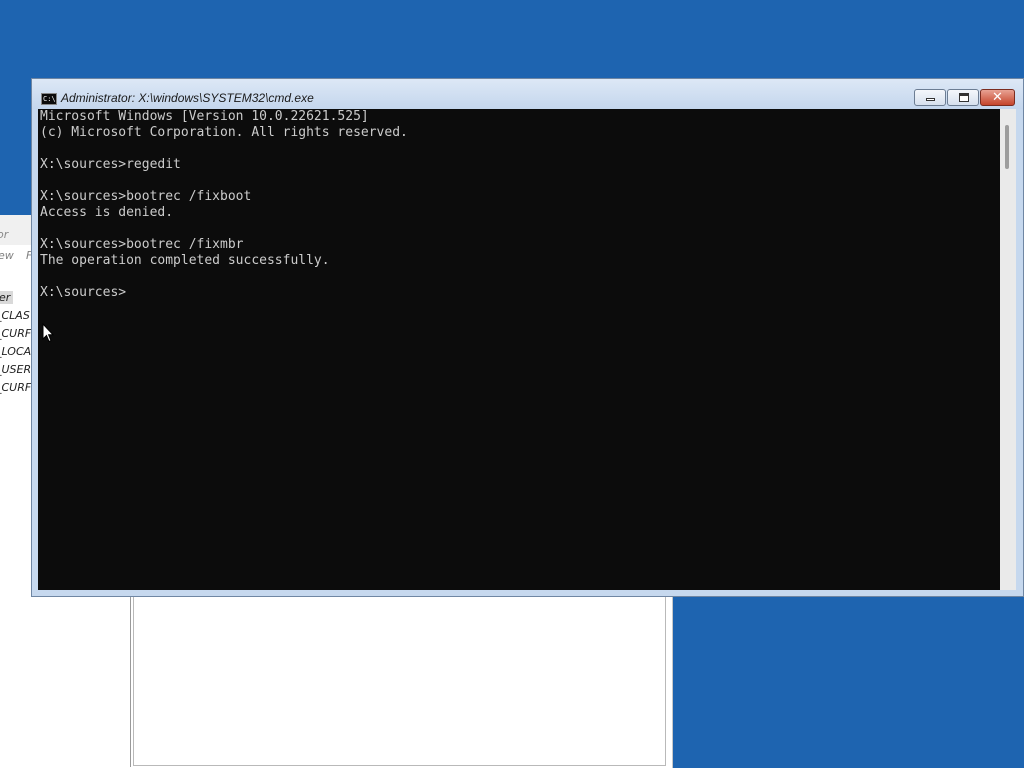 This screenshot has height=768, width=1024. Describe the element at coordinates (142, 244) in the screenshot. I see `console-line: X:\sources>bootrec /fixmbr` at that location.